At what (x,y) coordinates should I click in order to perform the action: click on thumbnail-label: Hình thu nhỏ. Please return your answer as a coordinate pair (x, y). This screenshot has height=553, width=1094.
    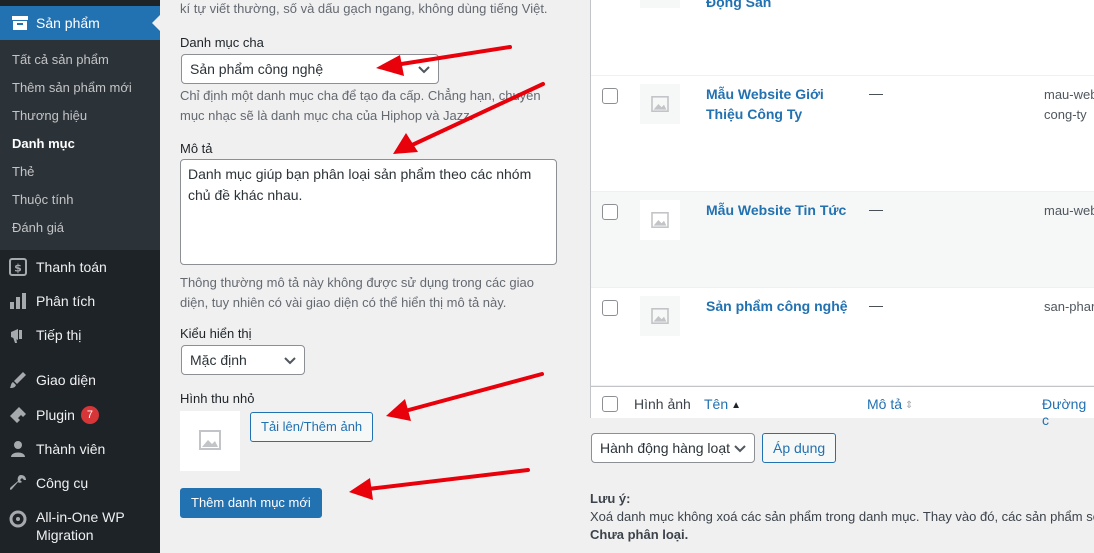
    Looking at the image, I should click on (217, 398).